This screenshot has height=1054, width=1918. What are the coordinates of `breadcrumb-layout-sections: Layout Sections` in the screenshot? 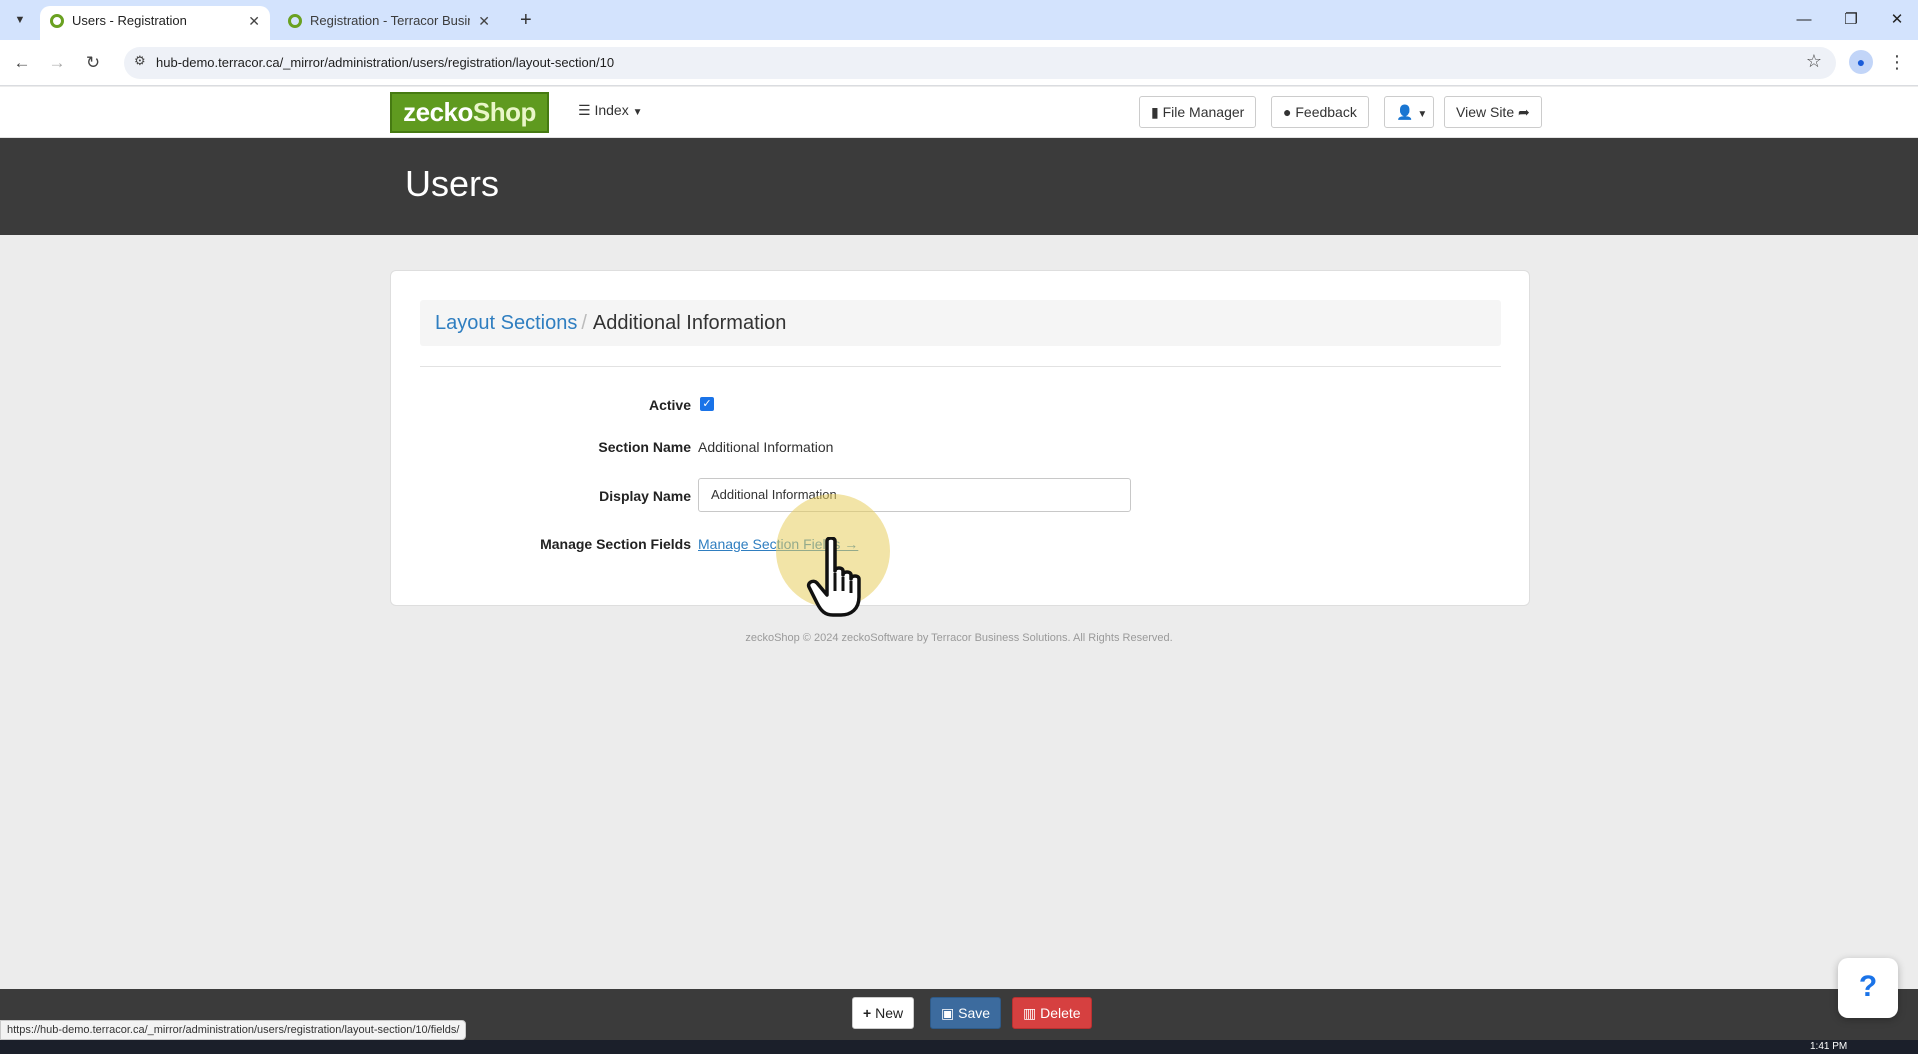 It's located at (506, 323).